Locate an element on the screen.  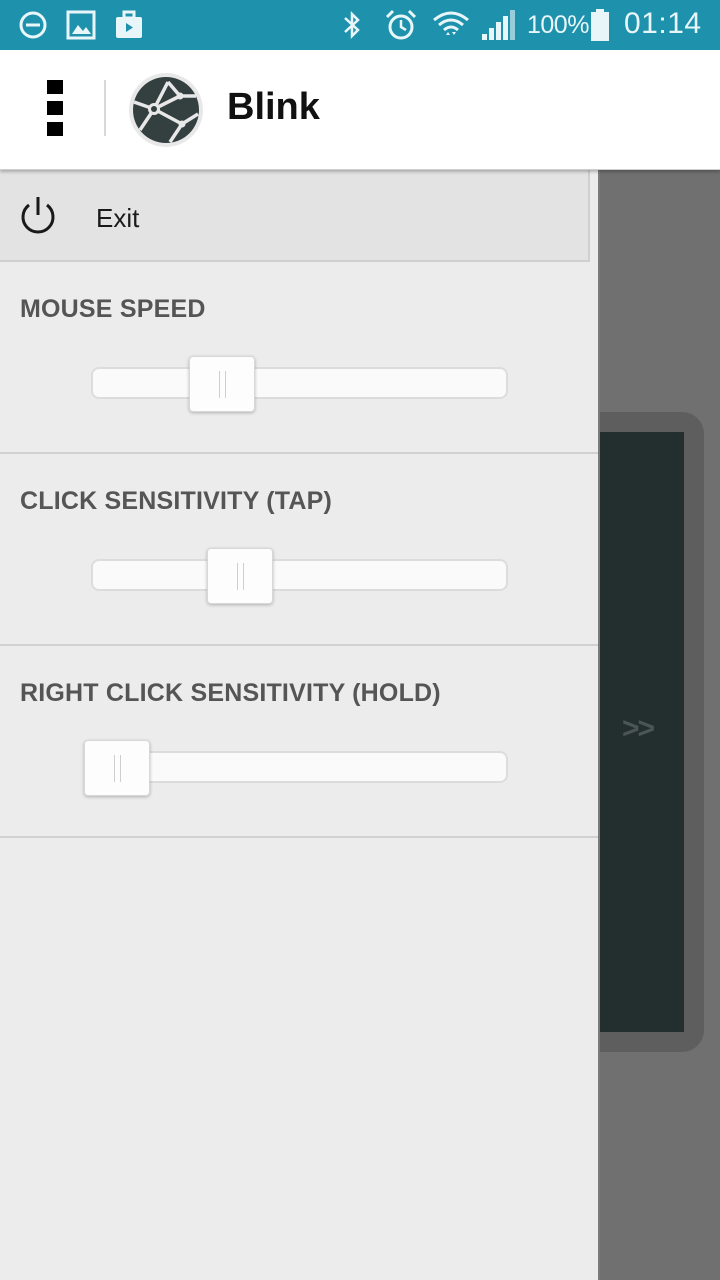
appbar-divider is located at coordinates (105, 108).